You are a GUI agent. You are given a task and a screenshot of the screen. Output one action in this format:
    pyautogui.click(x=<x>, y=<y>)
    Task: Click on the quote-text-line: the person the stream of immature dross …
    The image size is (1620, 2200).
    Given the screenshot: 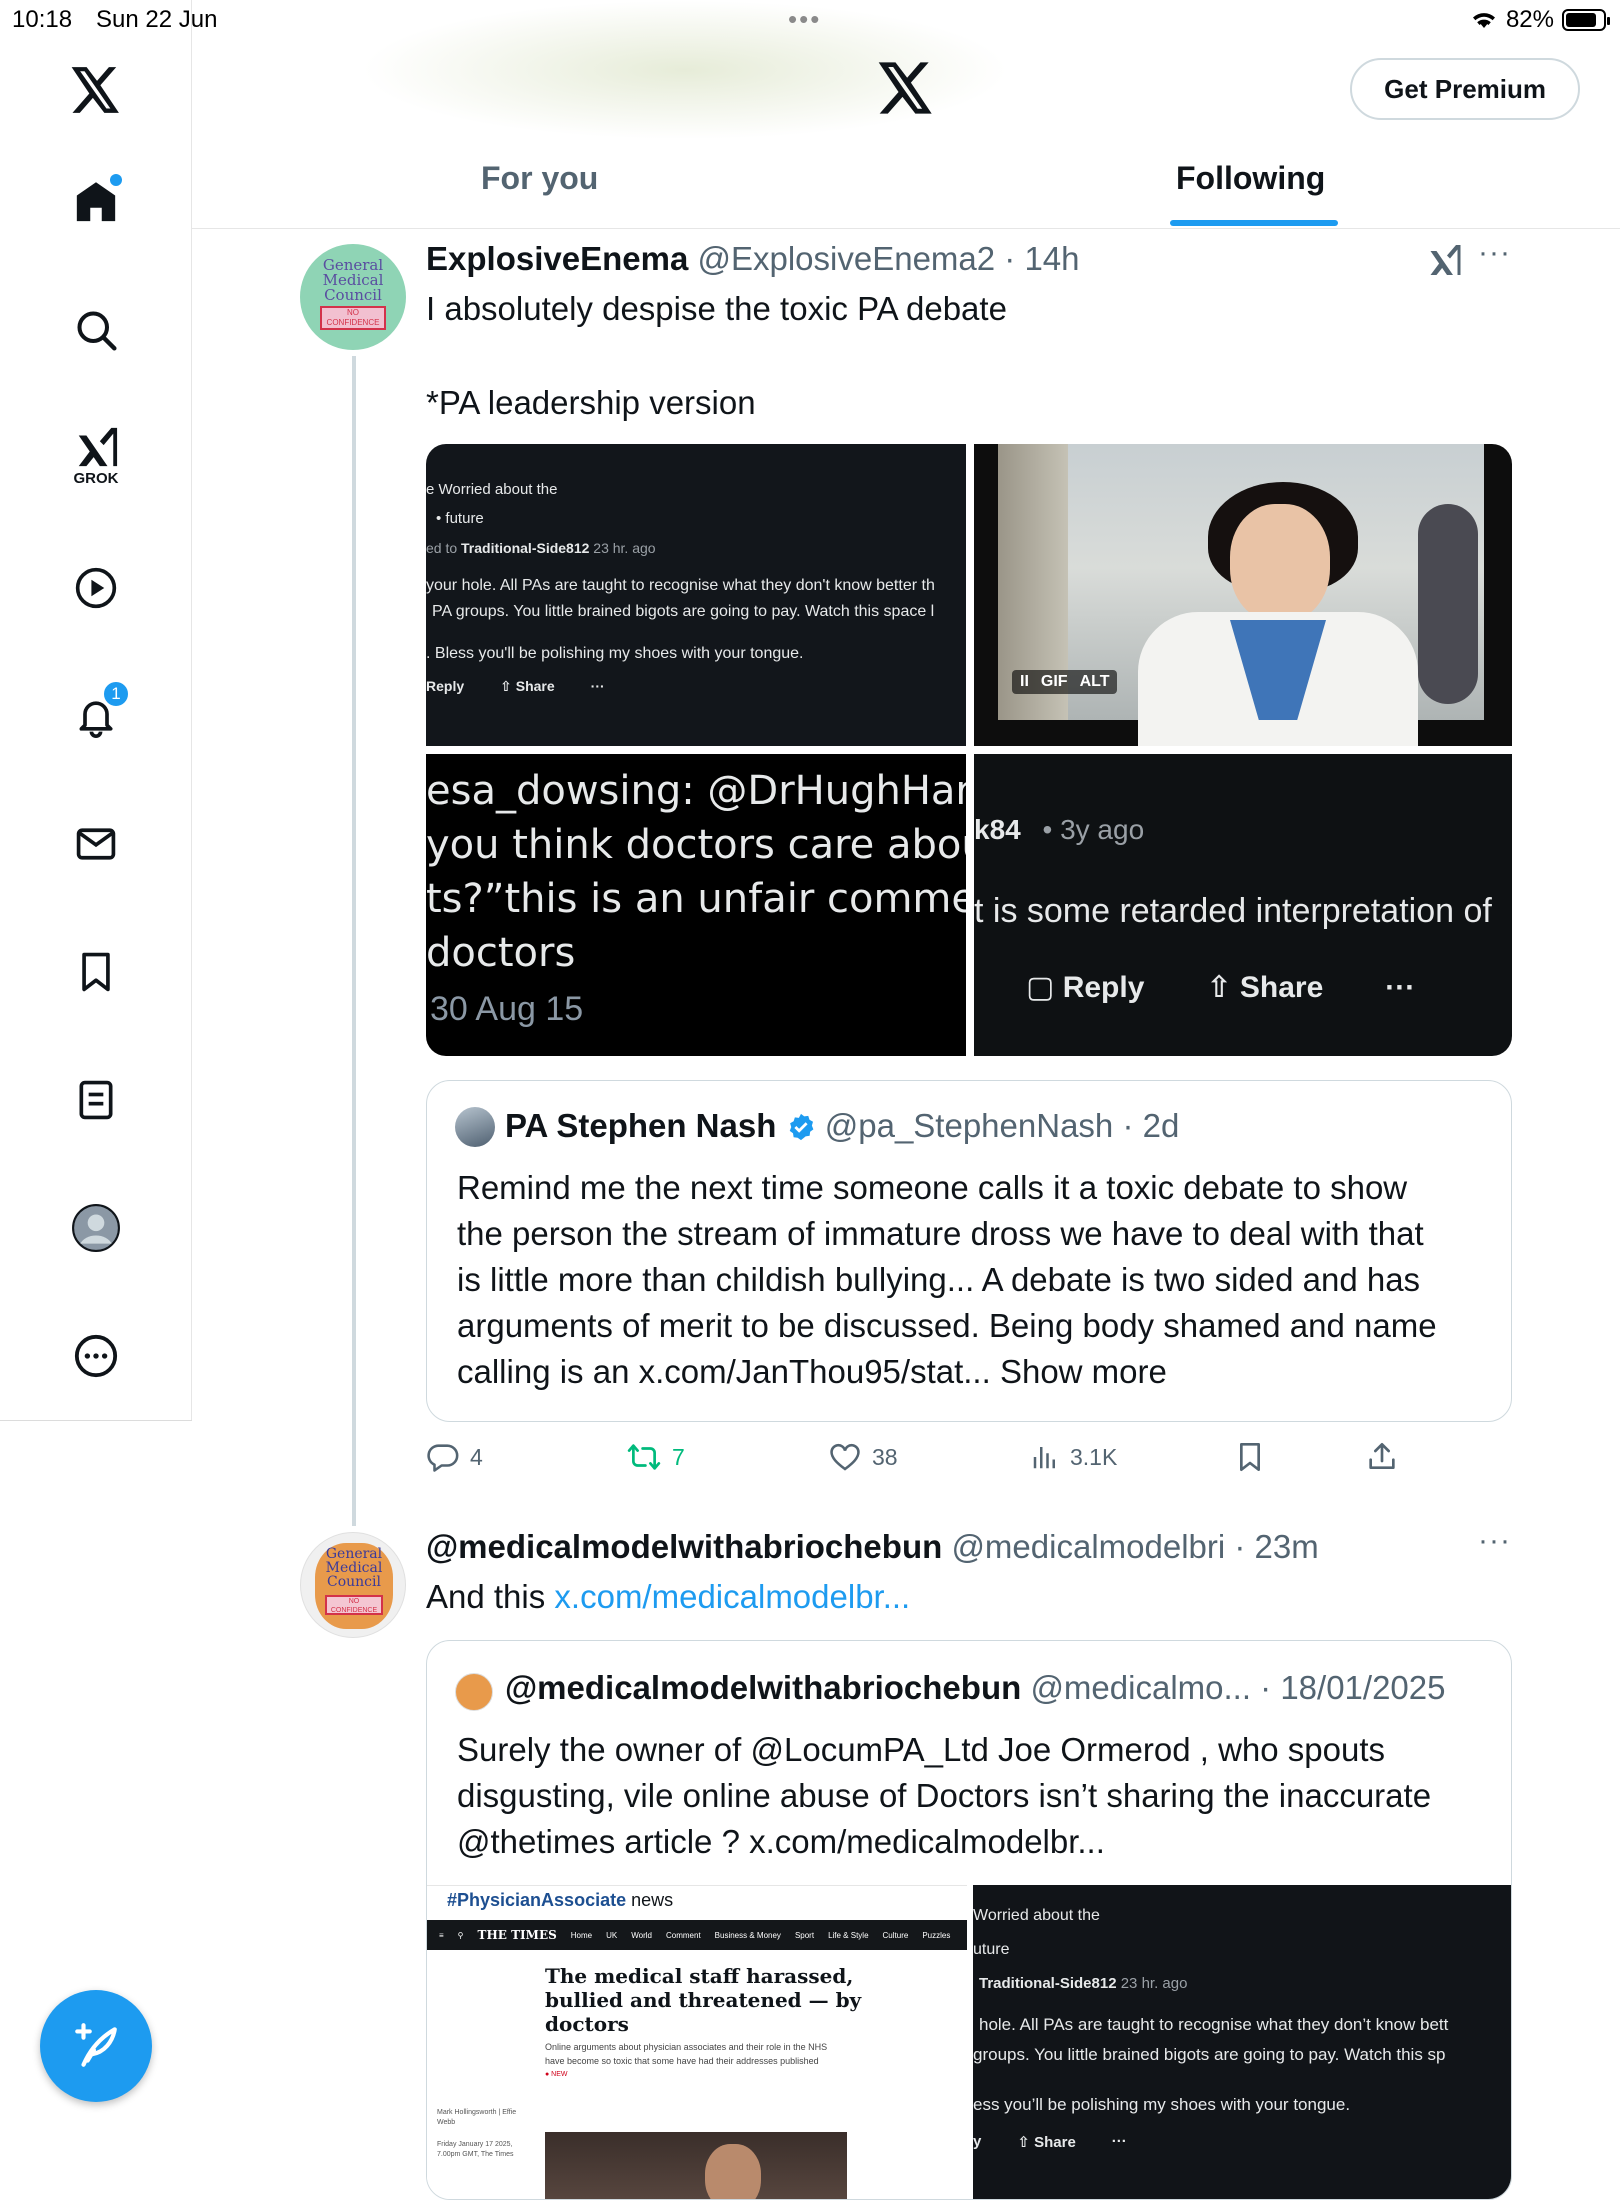 What is the action you would take?
    pyautogui.click(x=940, y=1233)
    